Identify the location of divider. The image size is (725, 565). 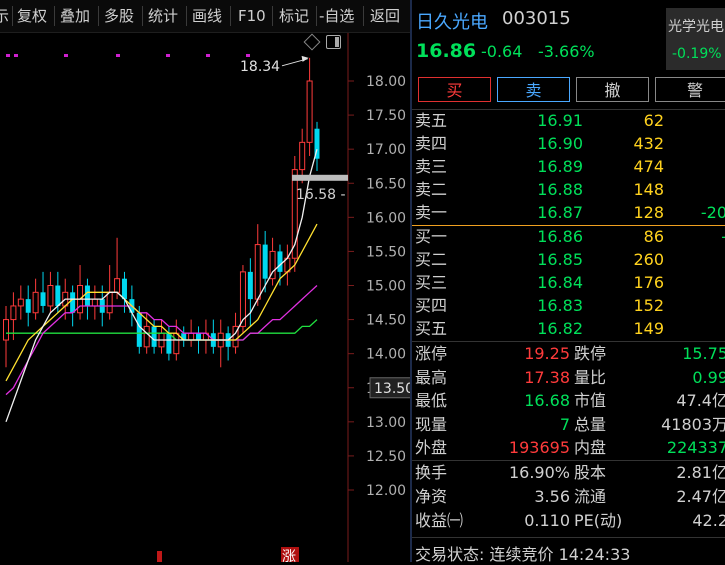
(568, 537).